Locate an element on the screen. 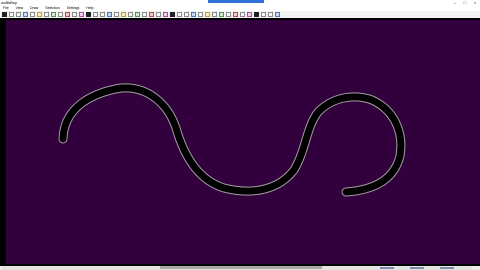 This screenshot has height=270, width=480. undo-icon is located at coordinates (25, 14).